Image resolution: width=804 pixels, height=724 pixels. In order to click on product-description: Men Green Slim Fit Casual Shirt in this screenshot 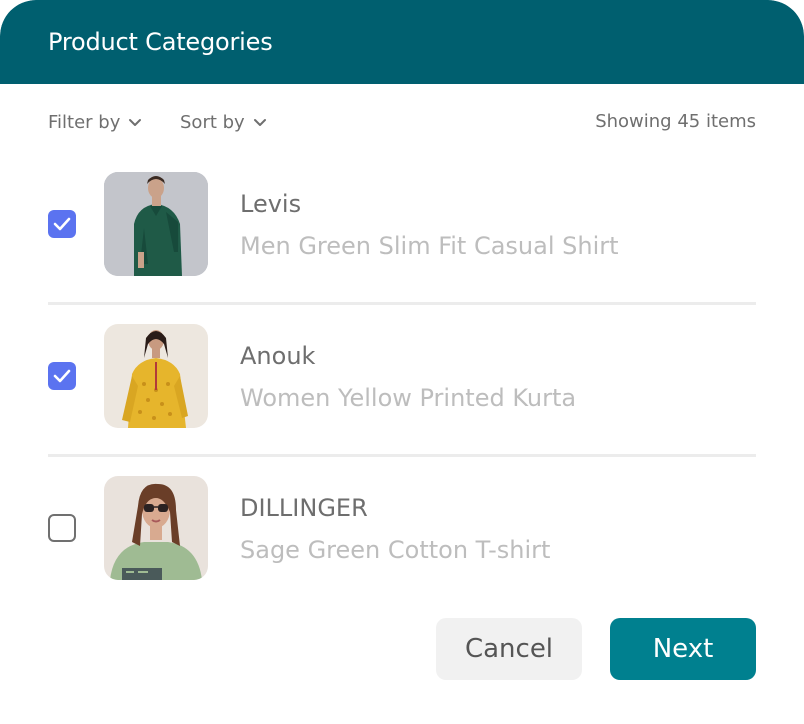, I will do `click(429, 246)`.